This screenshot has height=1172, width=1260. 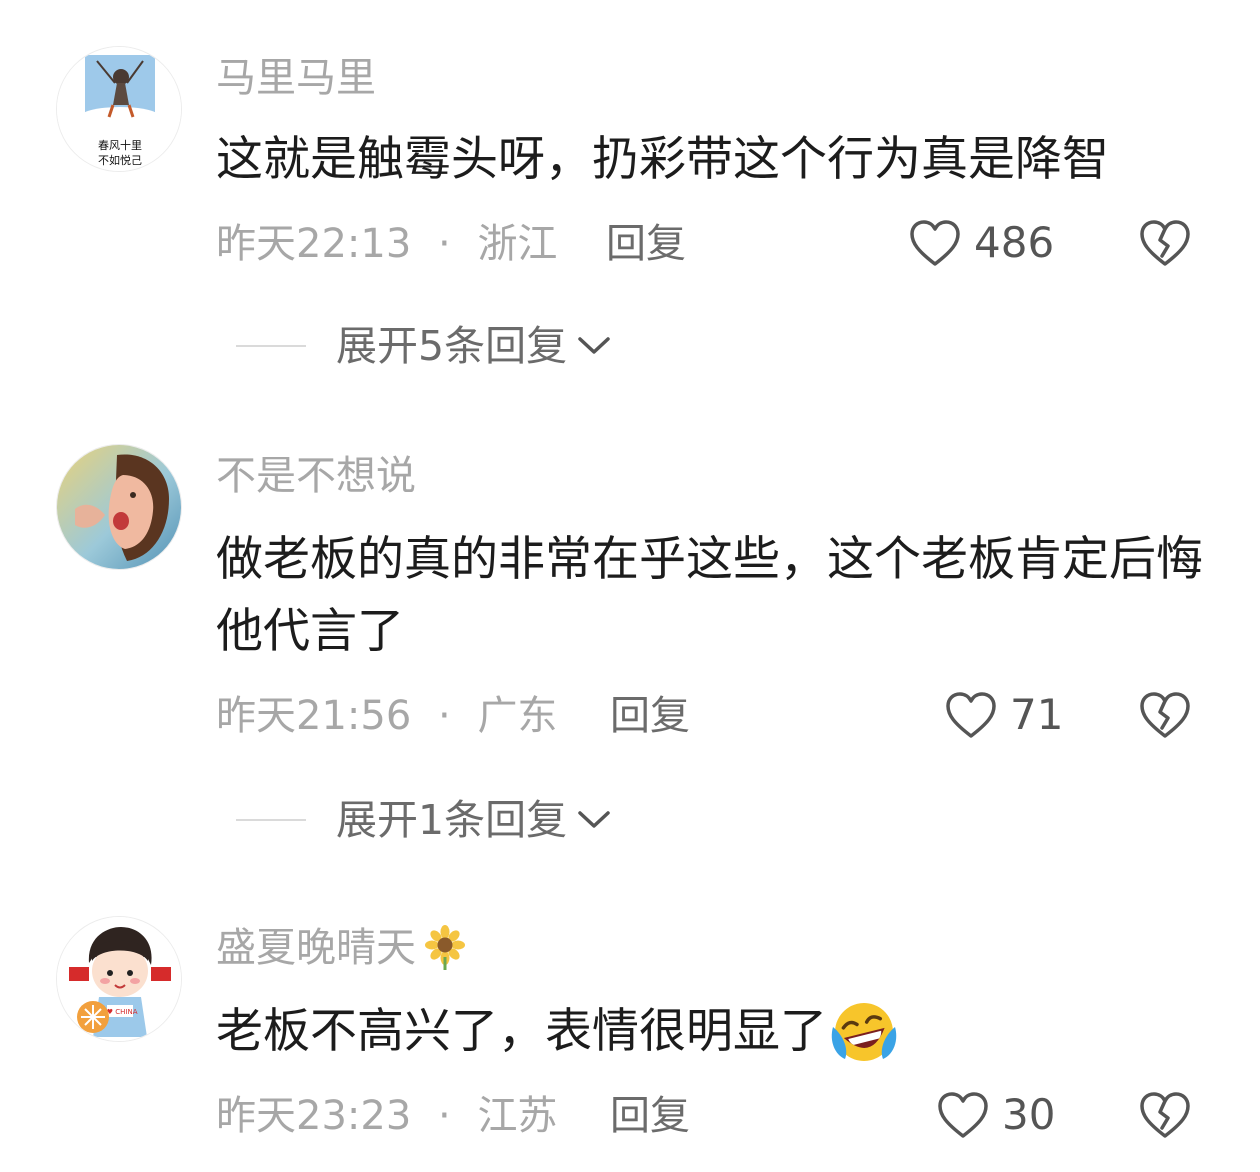 What do you see at coordinates (995, 1115) in the screenshot?
I see `like-button: 30` at bounding box center [995, 1115].